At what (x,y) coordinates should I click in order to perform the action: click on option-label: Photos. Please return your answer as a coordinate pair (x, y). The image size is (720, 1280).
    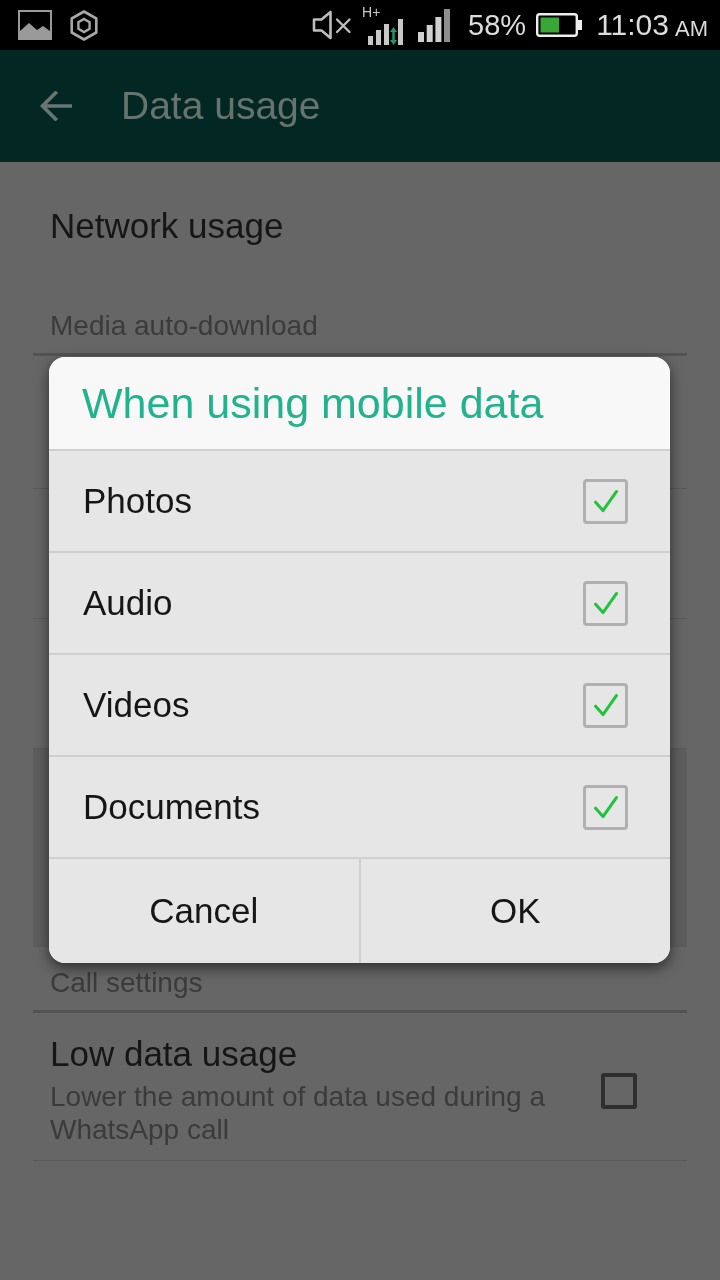
    Looking at the image, I should click on (138, 501).